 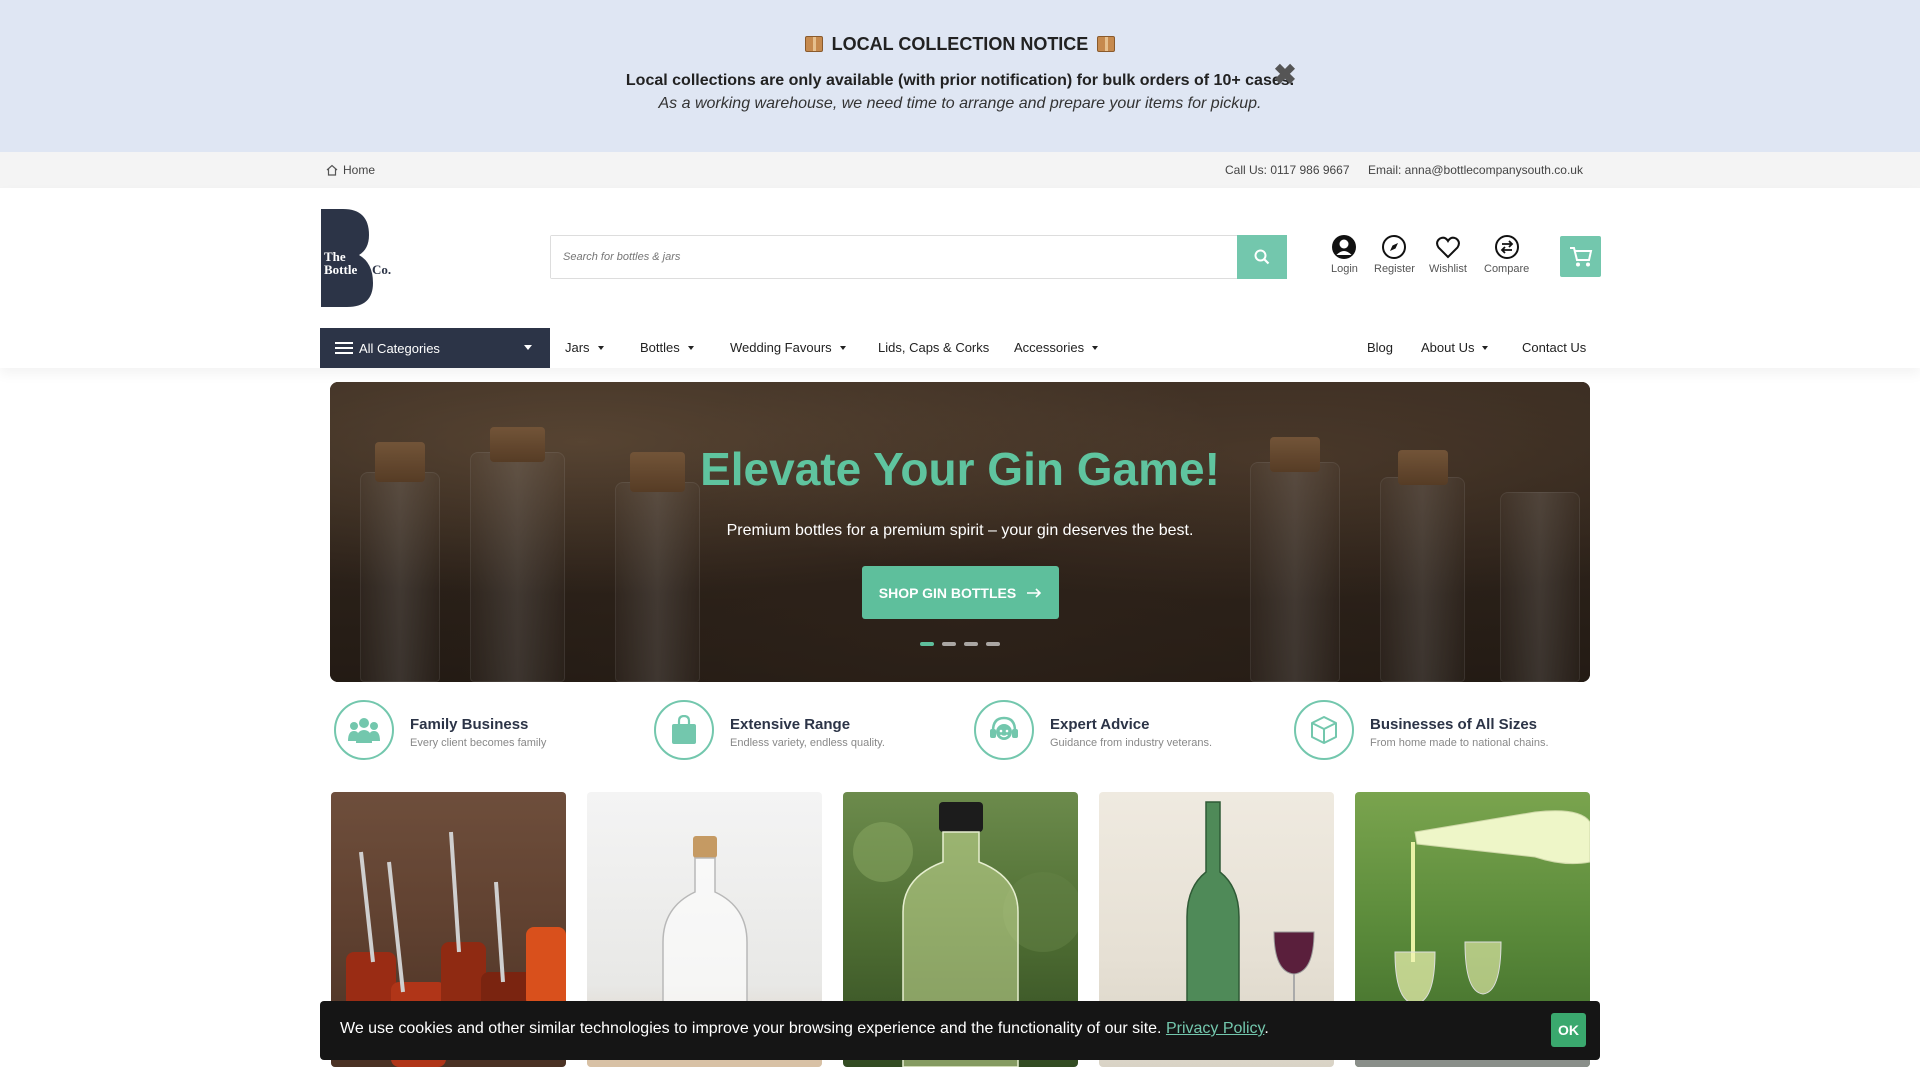 I want to click on all-categories-button: All Categories, so click(x=435, y=348).